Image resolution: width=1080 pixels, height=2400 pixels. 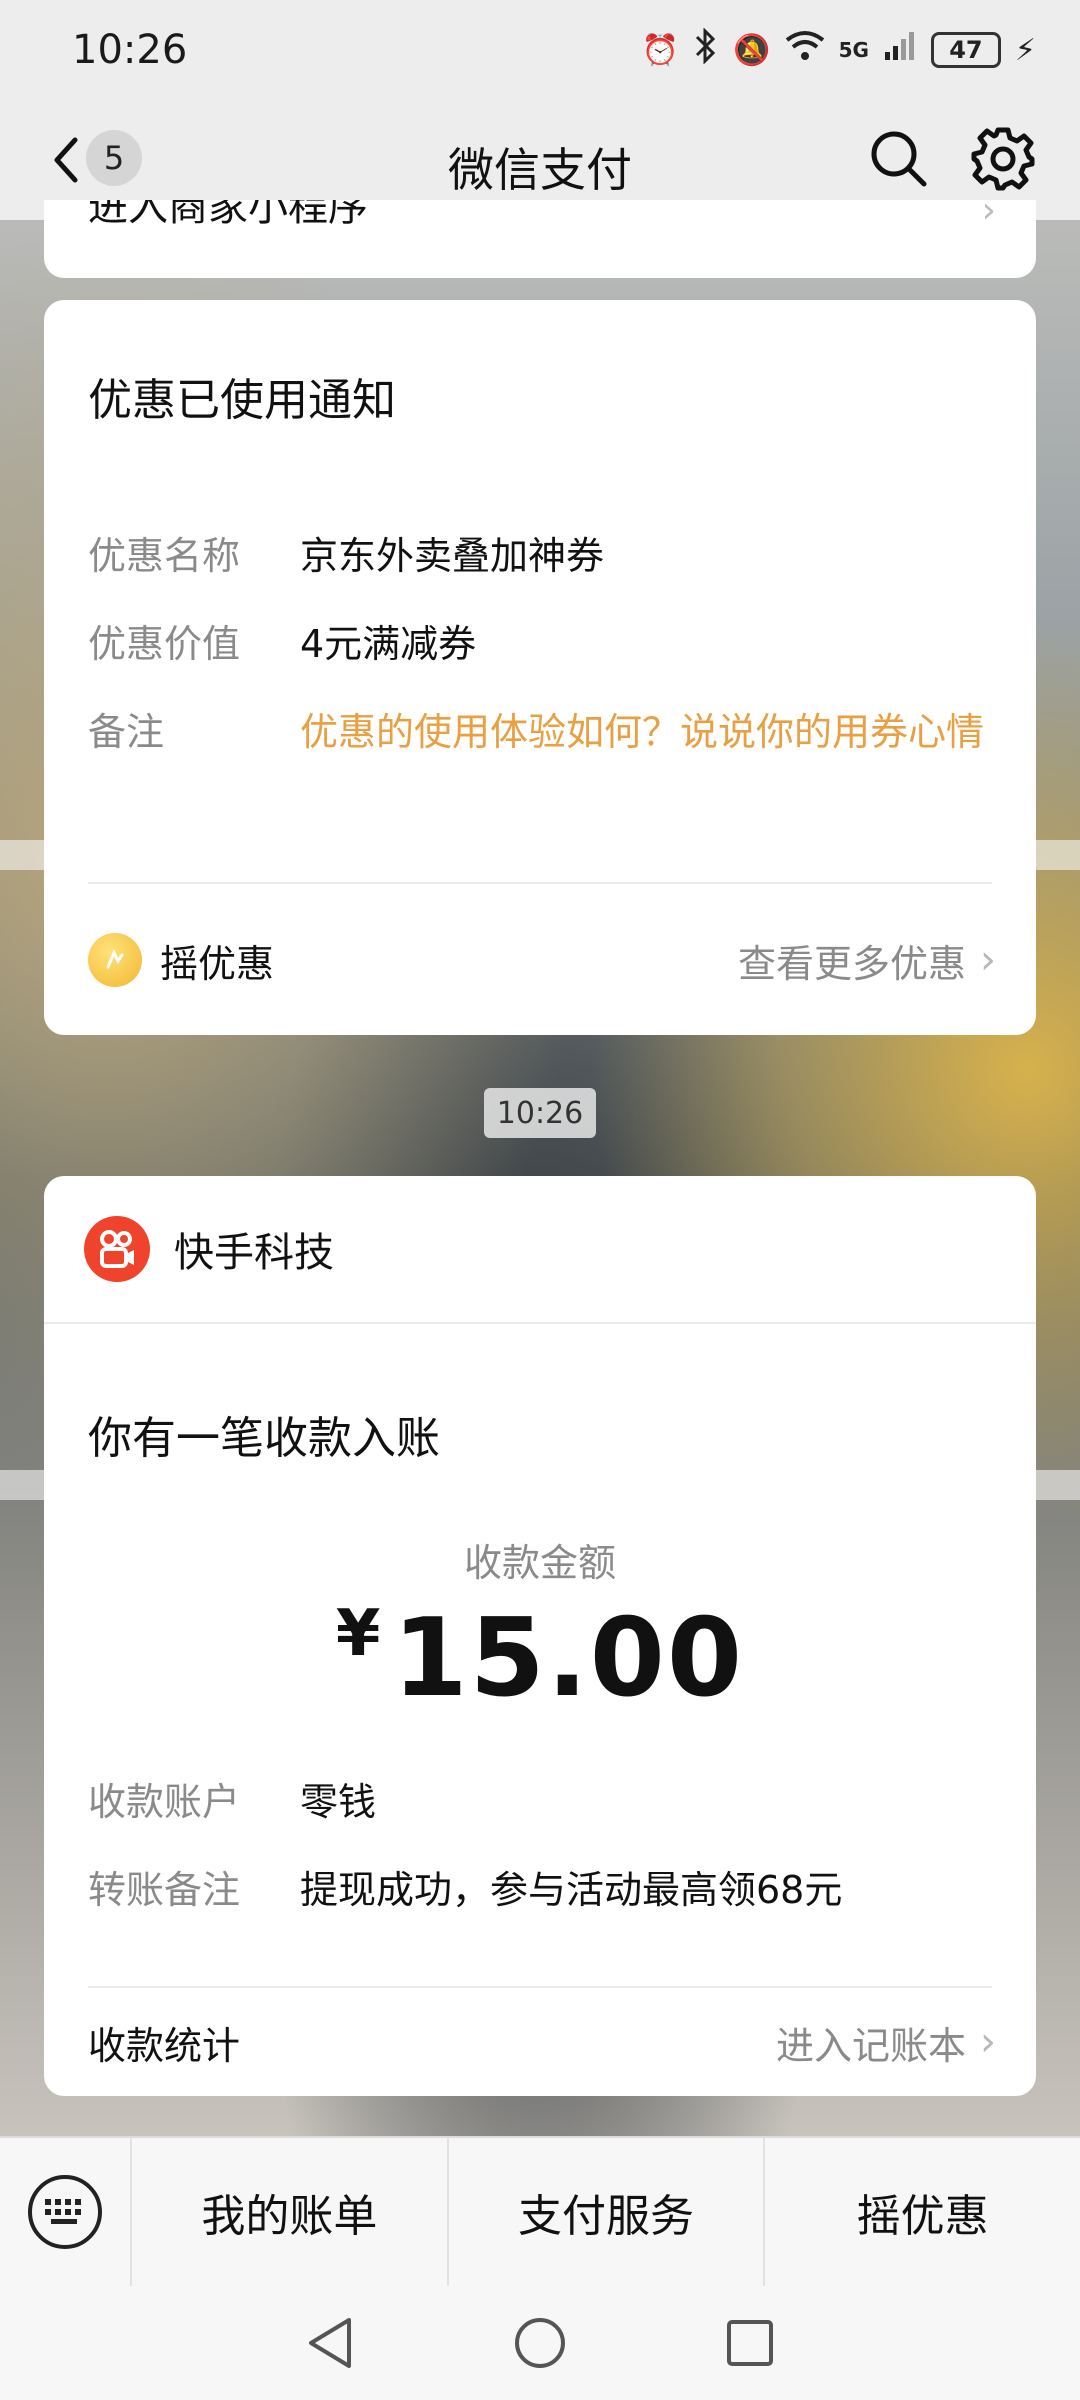 I want to click on receipt-stats-label: 收款统计, so click(x=164, y=2045).